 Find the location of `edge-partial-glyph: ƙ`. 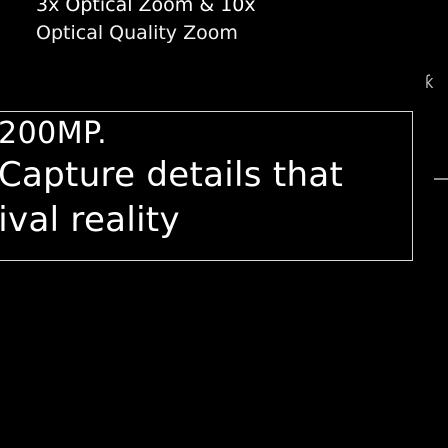

edge-partial-glyph: ƙ is located at coordinates (429, 82).